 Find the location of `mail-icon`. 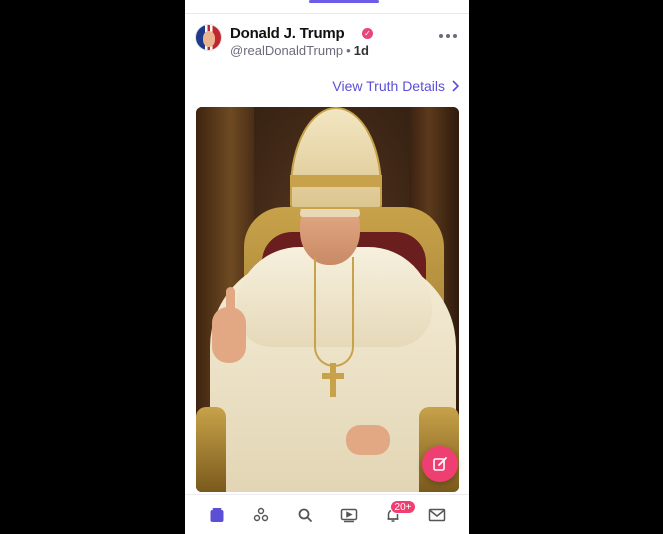

mail-icon is located at coordinates (437, 514).